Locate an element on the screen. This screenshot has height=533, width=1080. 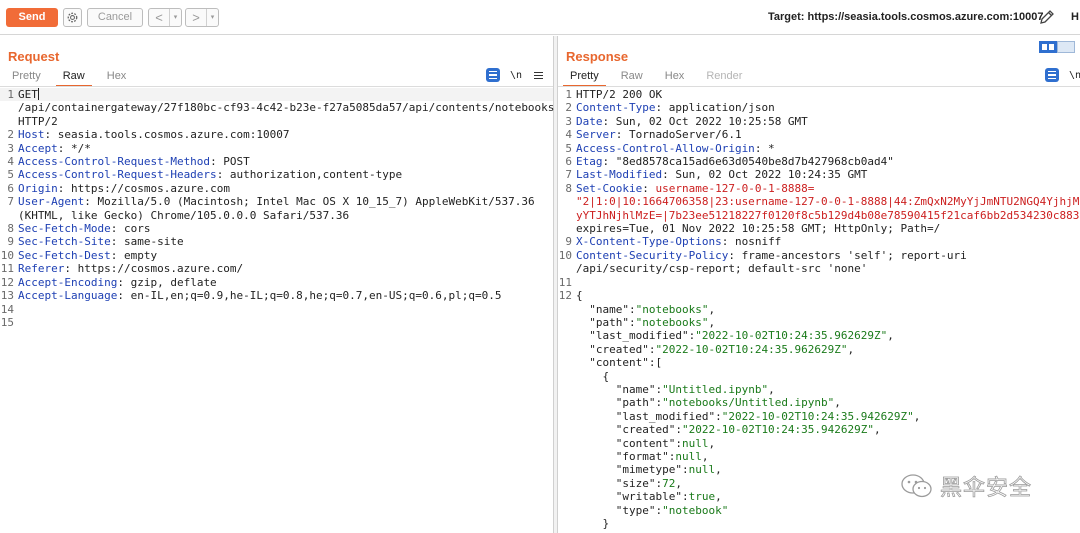
code-text: "content":[ is located at coordinates (828, 362).